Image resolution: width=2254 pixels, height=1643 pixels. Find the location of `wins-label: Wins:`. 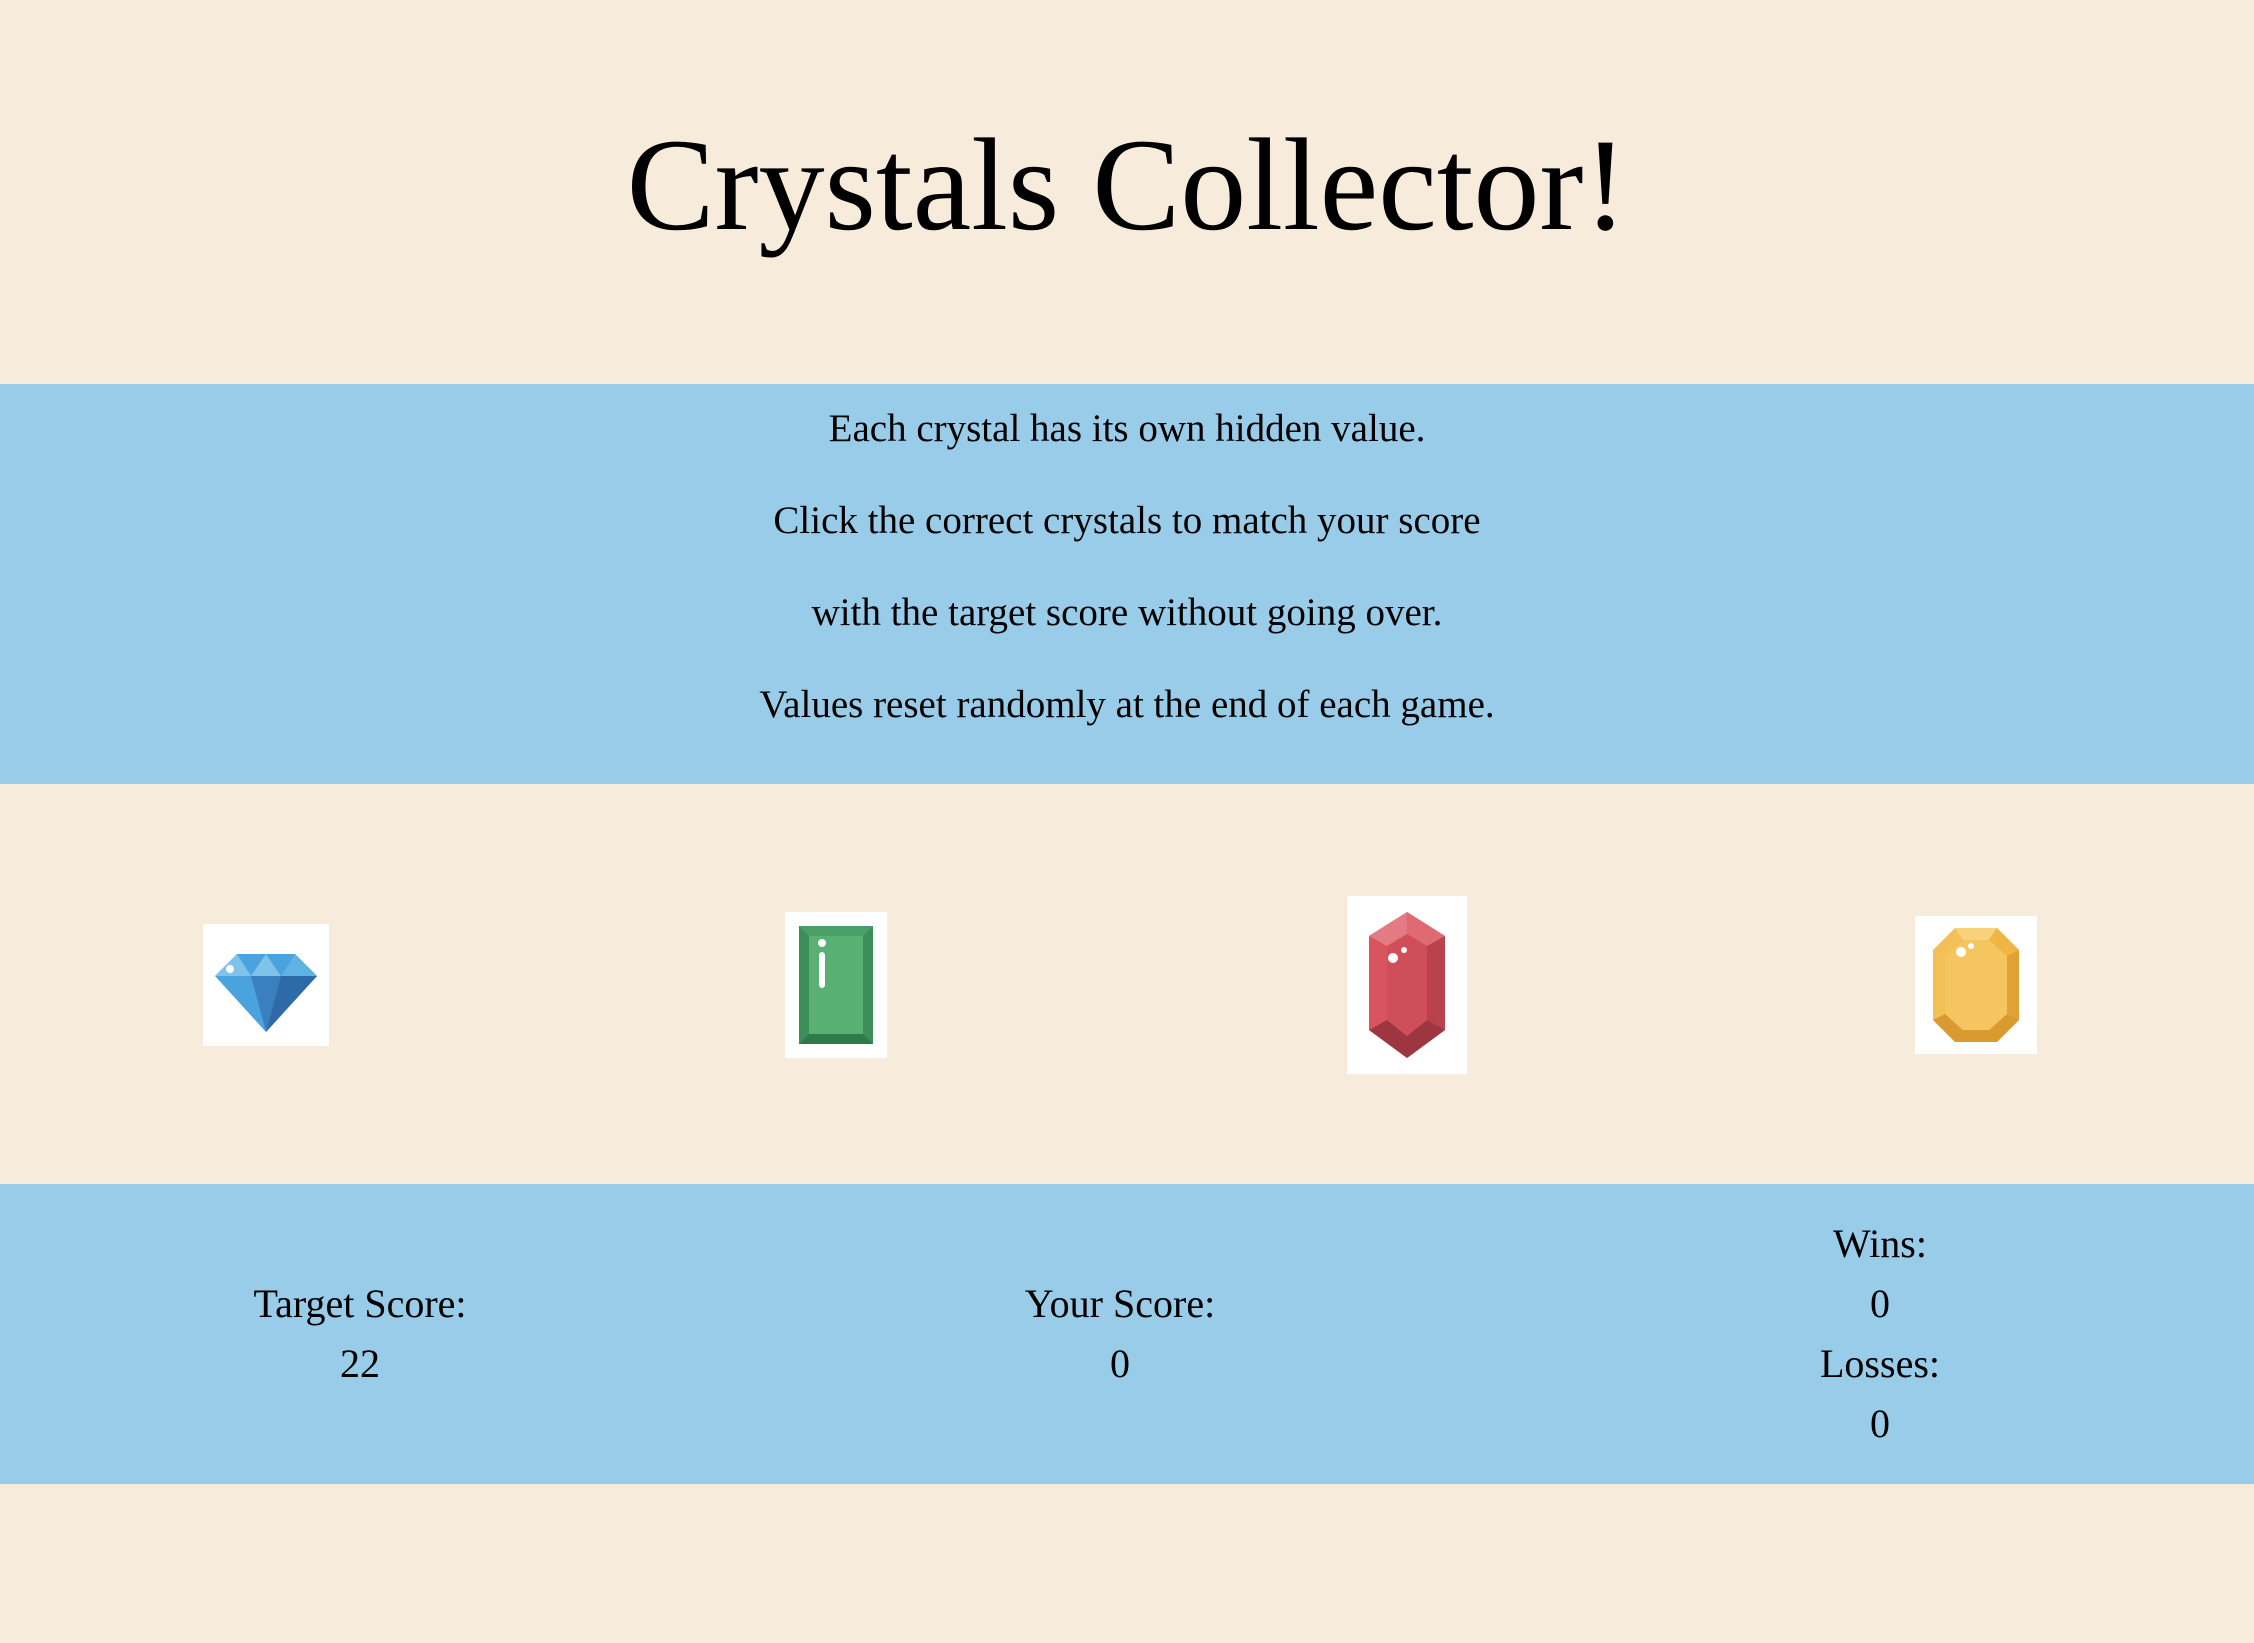

wins-label: Wins: is located at coordinates (1880, 1243).